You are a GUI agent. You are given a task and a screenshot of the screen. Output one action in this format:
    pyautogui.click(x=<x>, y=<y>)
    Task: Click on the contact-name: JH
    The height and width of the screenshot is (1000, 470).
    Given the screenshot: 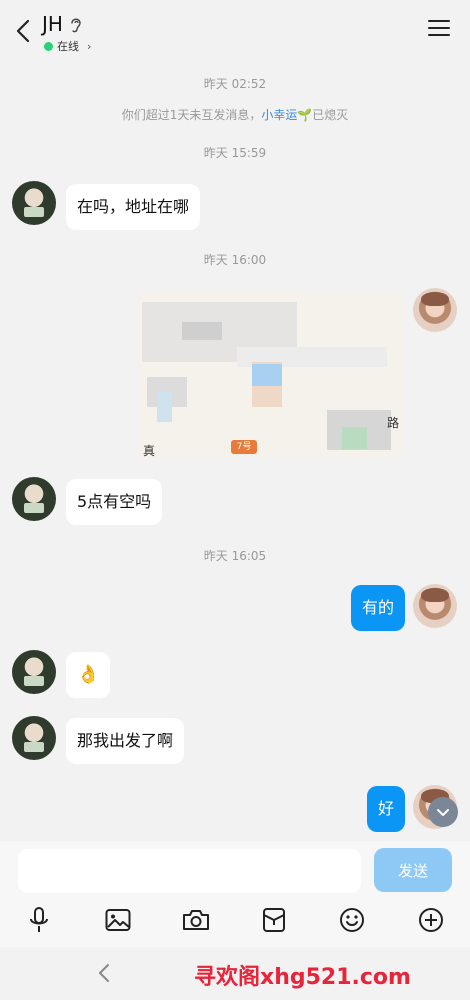 What is the action you would take?
    pyautogui.click(x=52, y=24)
    